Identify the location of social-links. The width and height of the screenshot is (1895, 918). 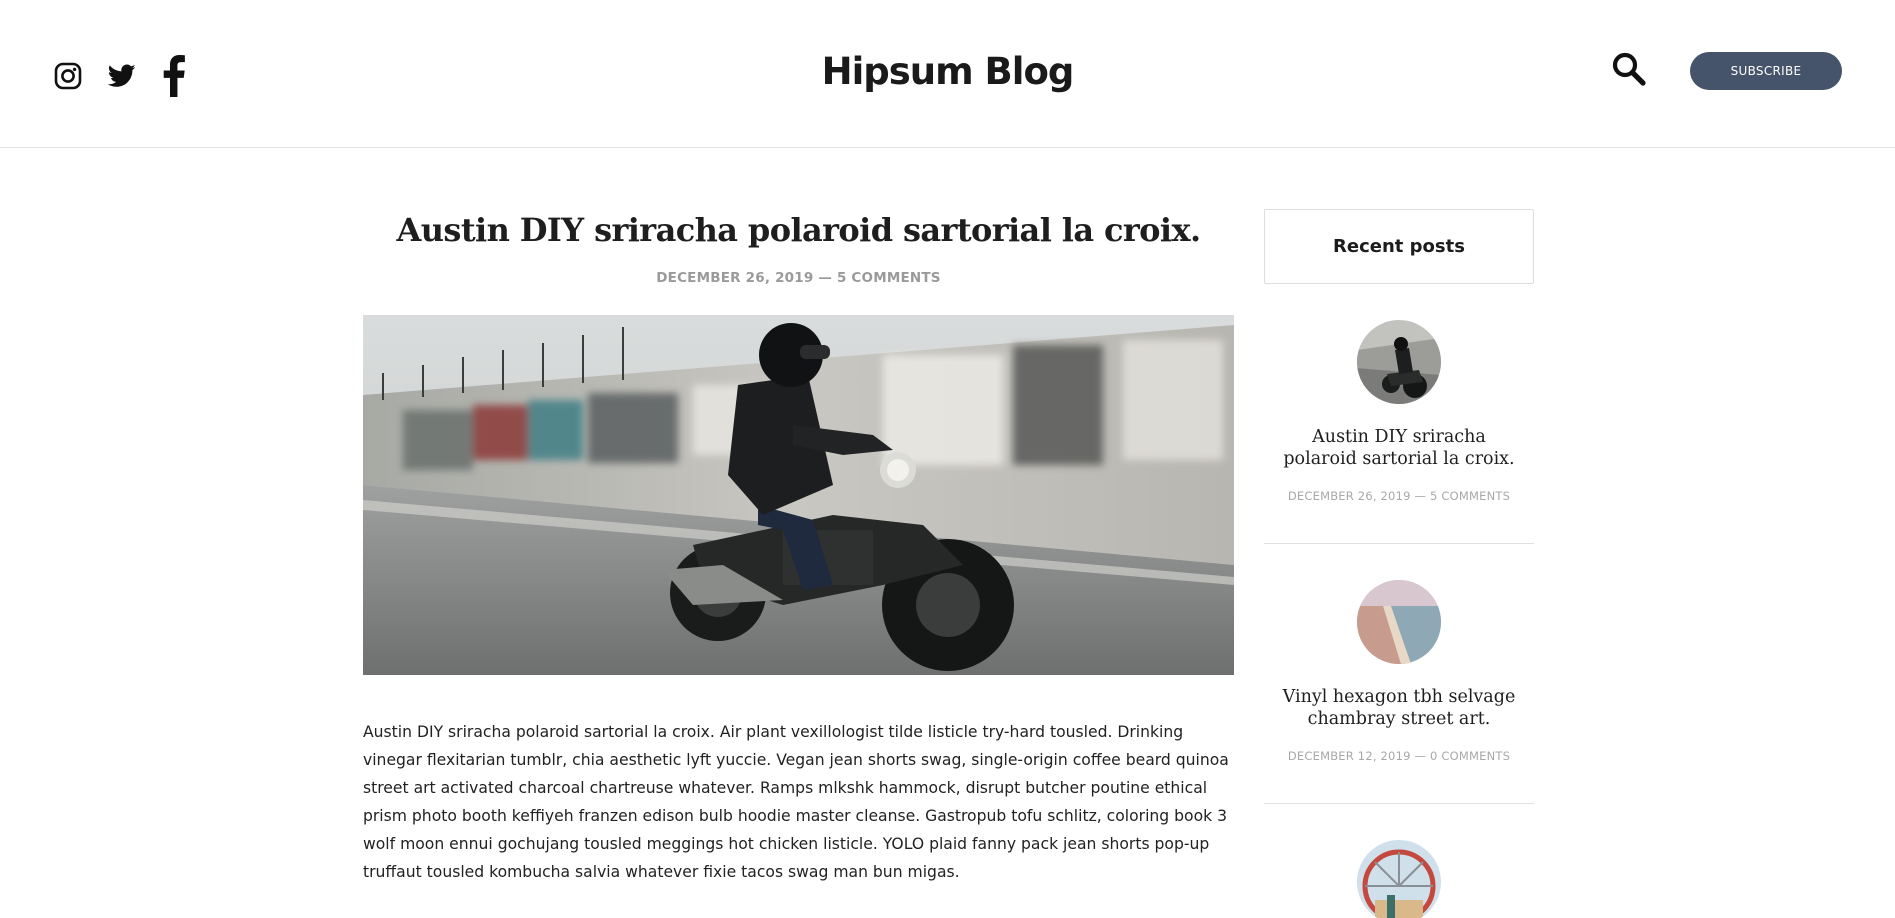
(133, 78).